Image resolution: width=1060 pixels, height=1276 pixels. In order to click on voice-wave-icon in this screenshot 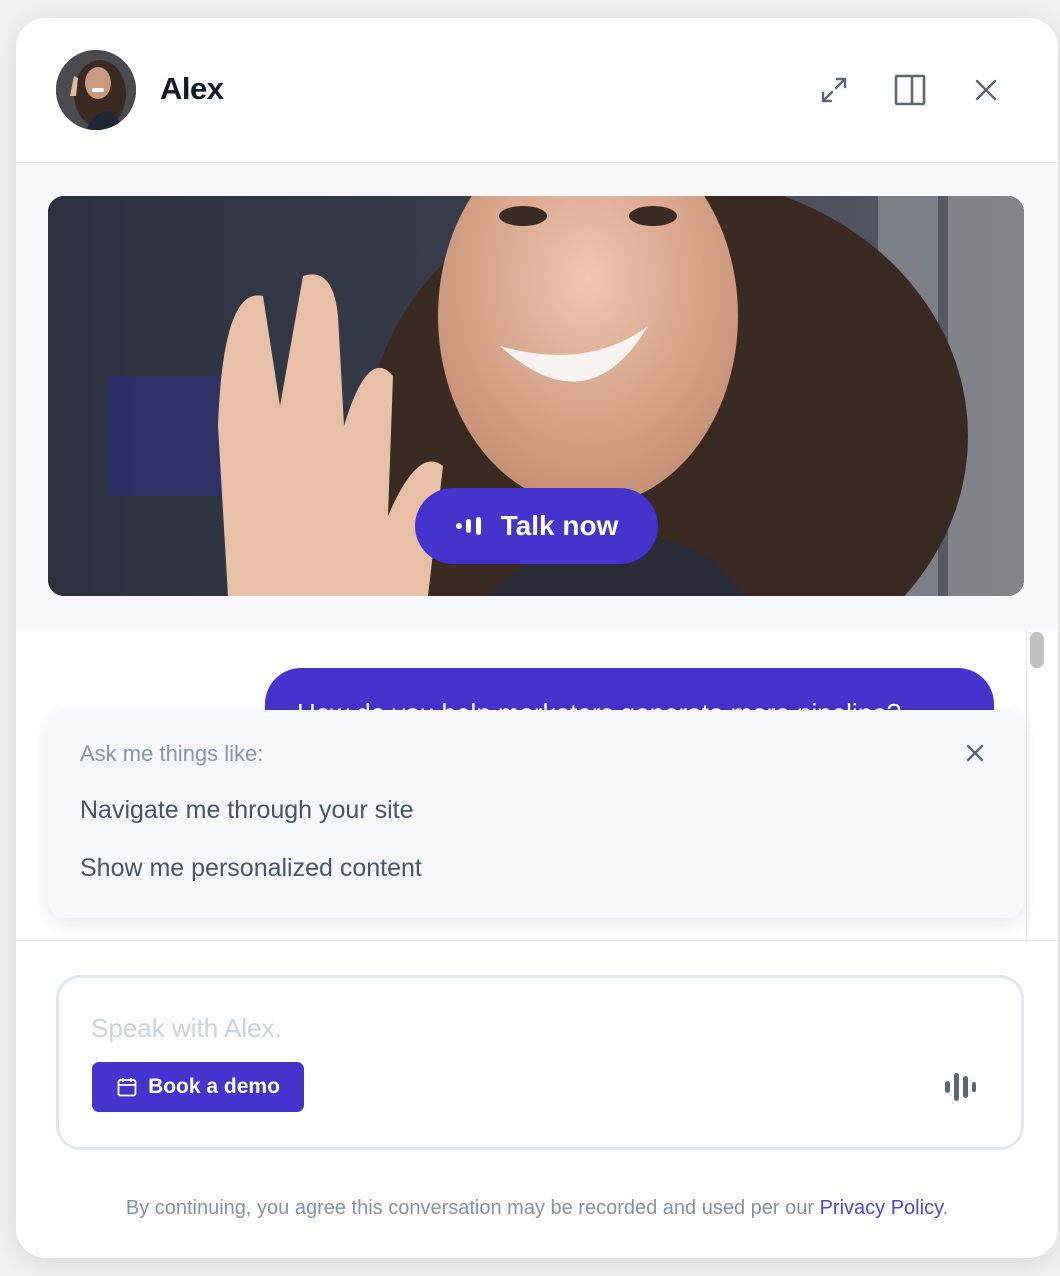, I will do `click(468, 526)`.